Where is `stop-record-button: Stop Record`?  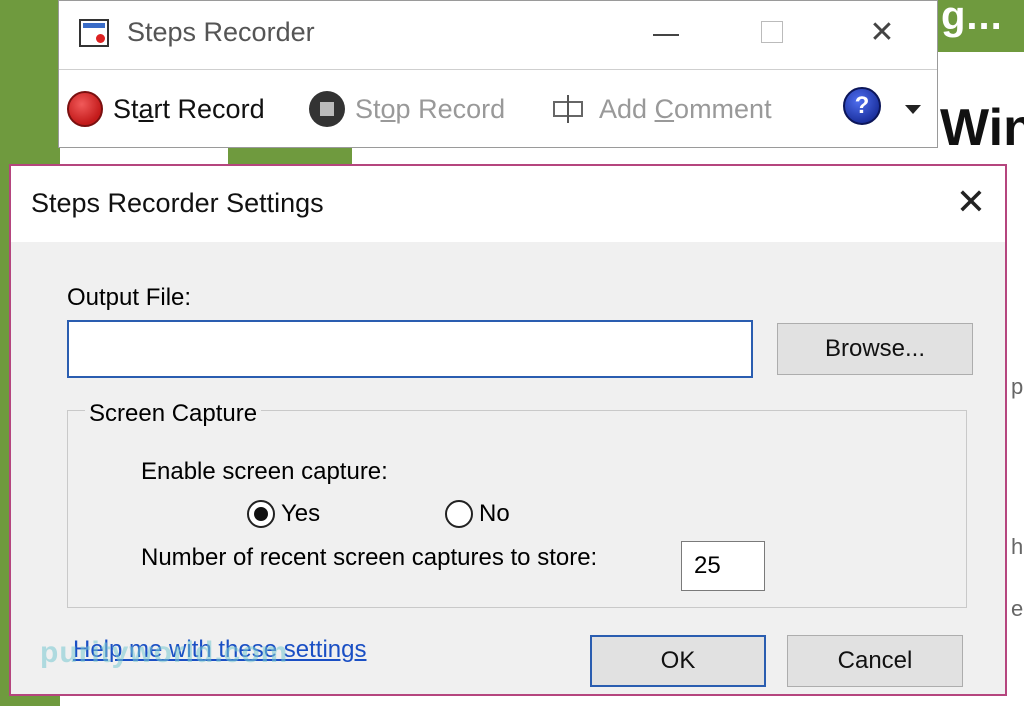 stop-record-button: Stop Record is located at coordinates (407, 109).